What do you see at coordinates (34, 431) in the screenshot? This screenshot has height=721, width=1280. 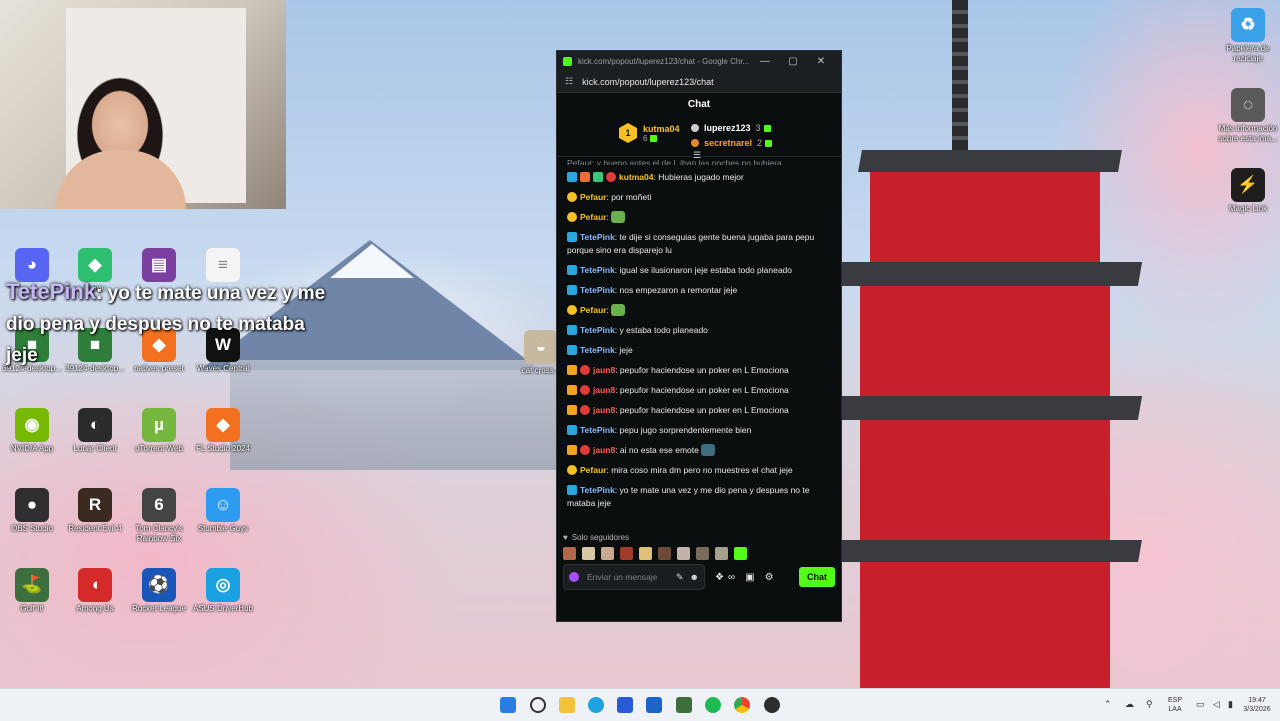 I see `desktop-shortcut: ◉ NVIDIA App` at bounding box center [34, 431].